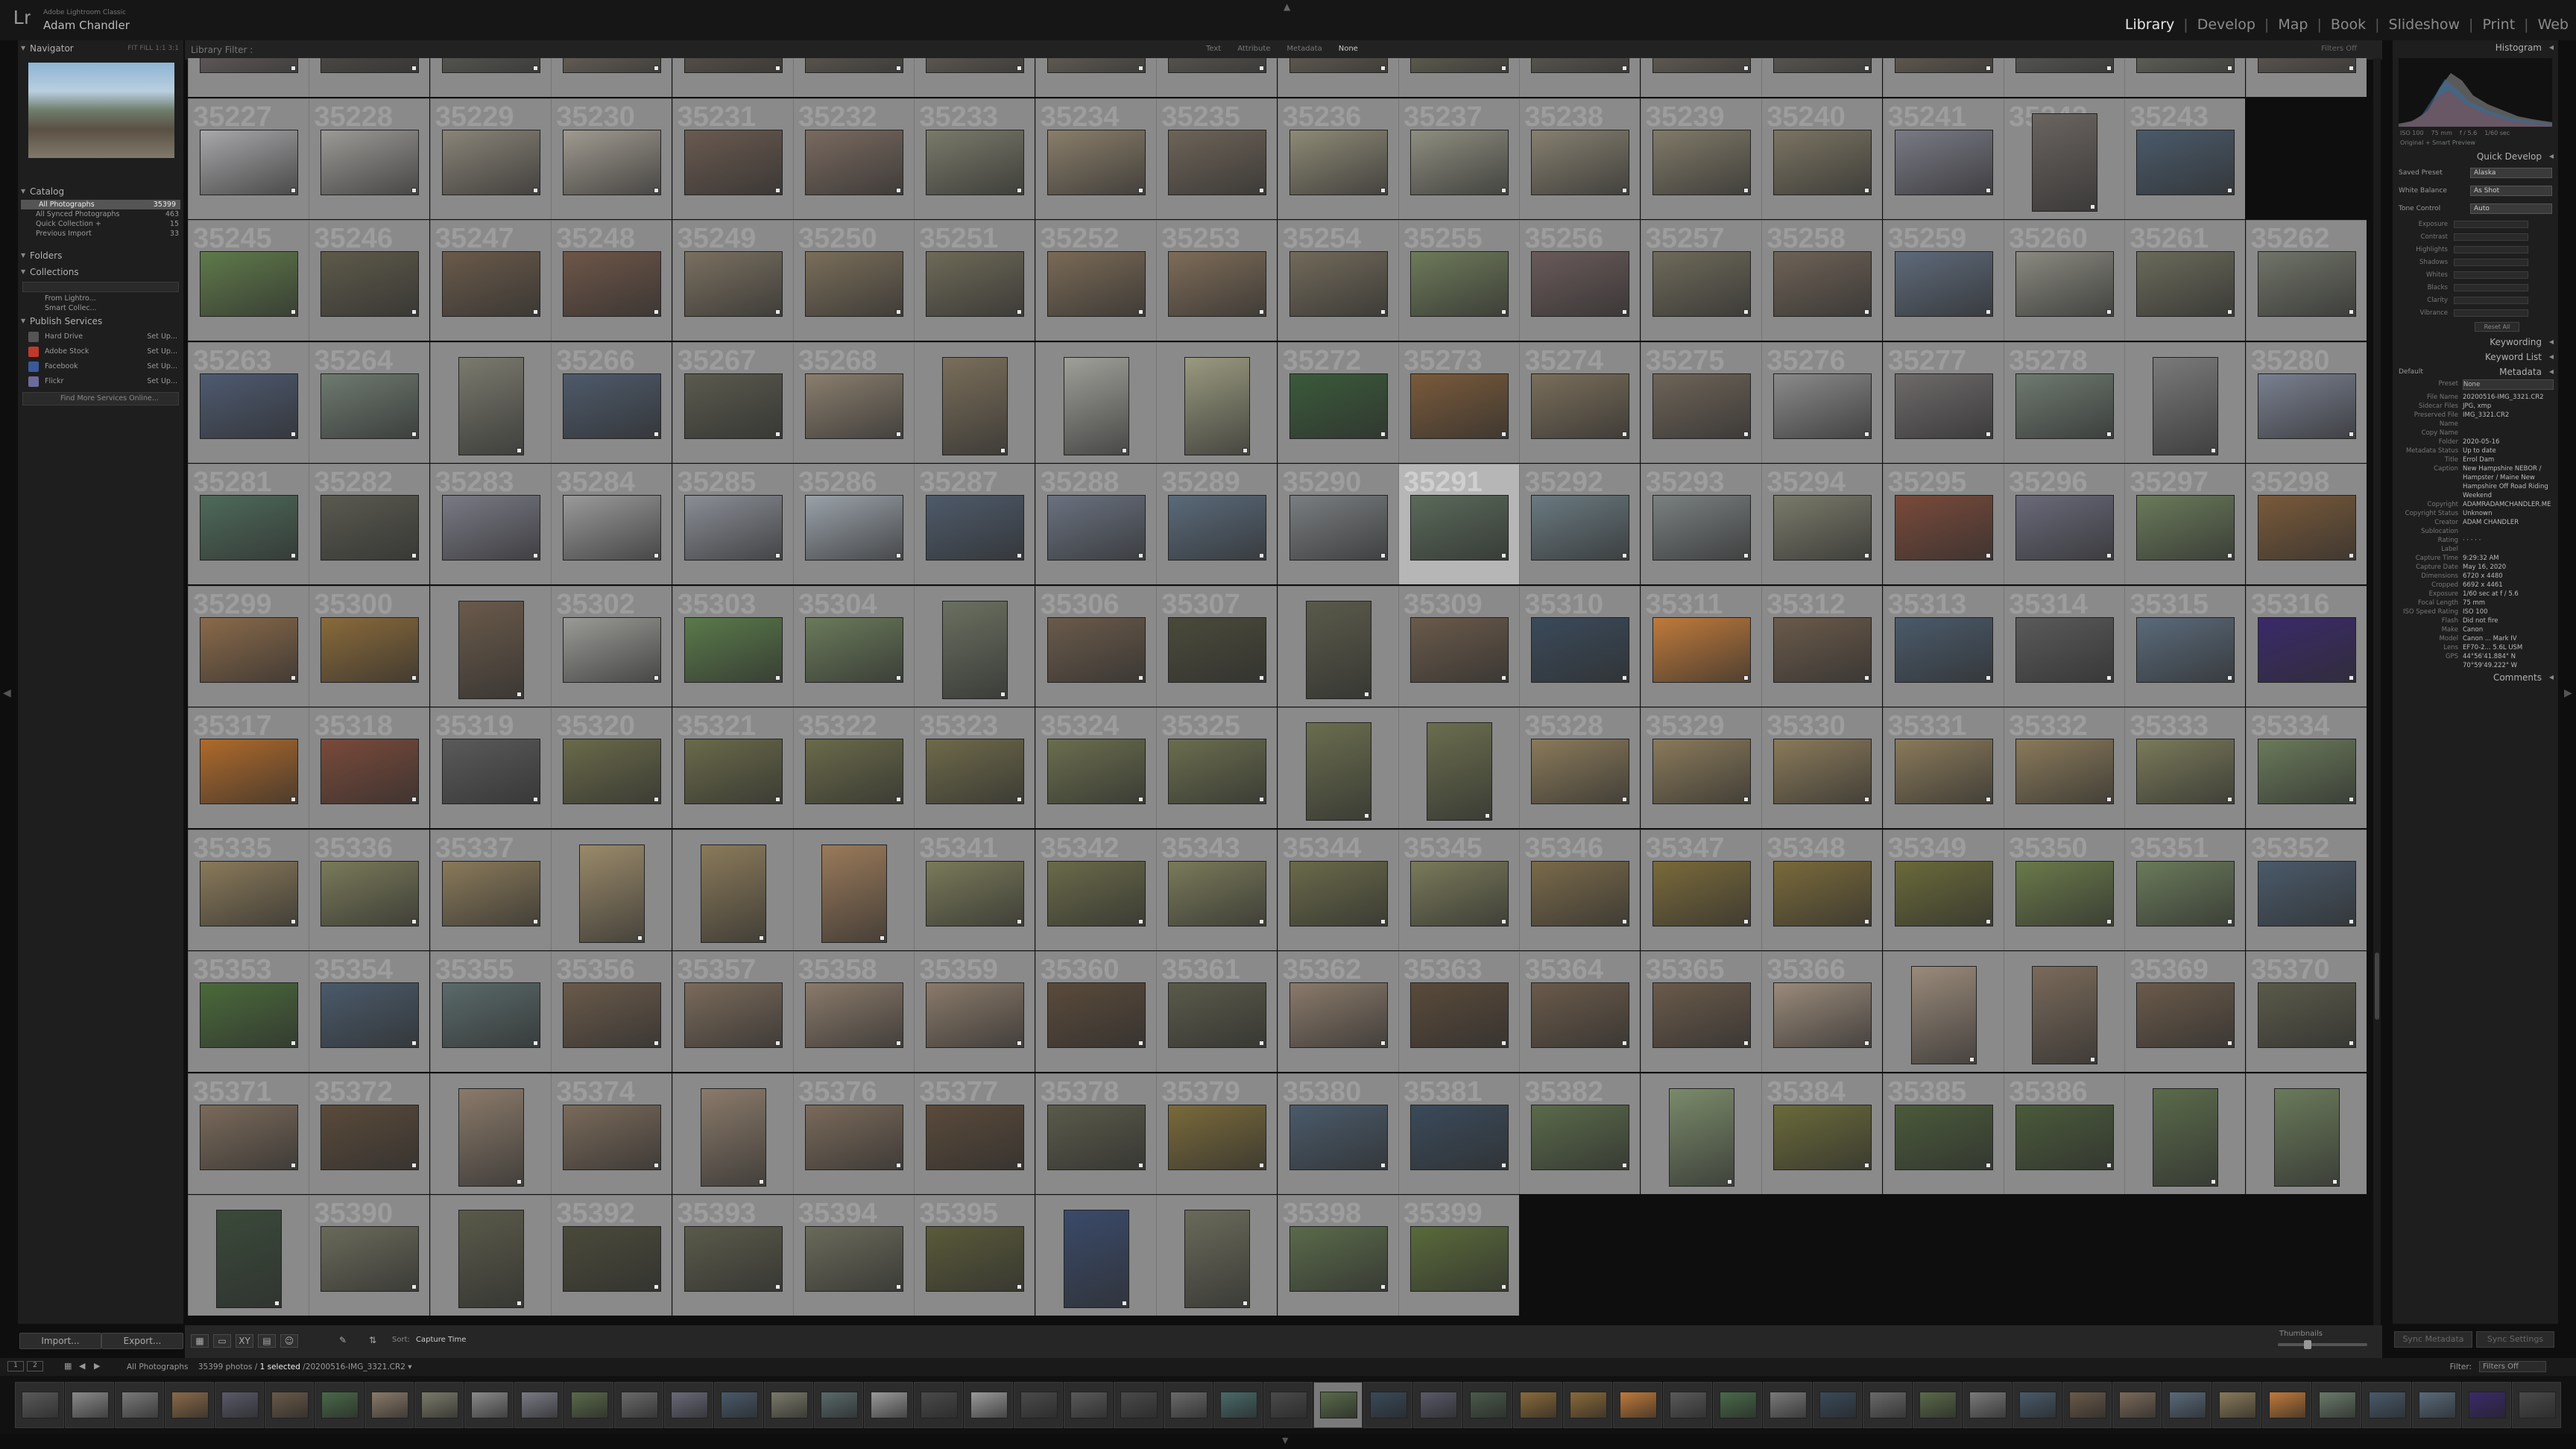 This screenshot has width=2576, height=1449. What do you see at coordinates (1822, 889) in the screenshot?
I see `grid-cell: 35348` at bounding box center [1822, 889].